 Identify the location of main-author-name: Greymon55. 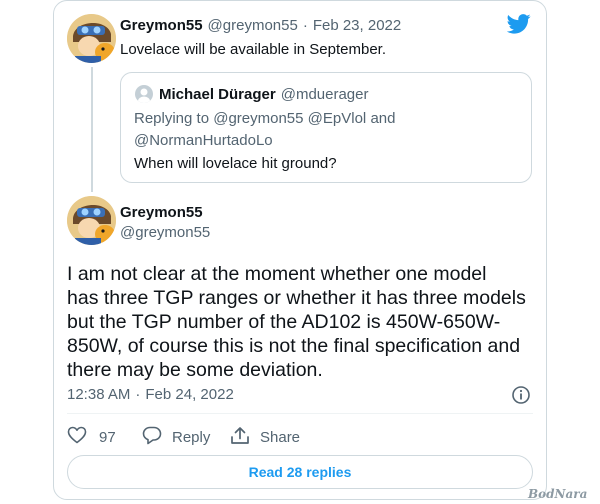
(161, 212).